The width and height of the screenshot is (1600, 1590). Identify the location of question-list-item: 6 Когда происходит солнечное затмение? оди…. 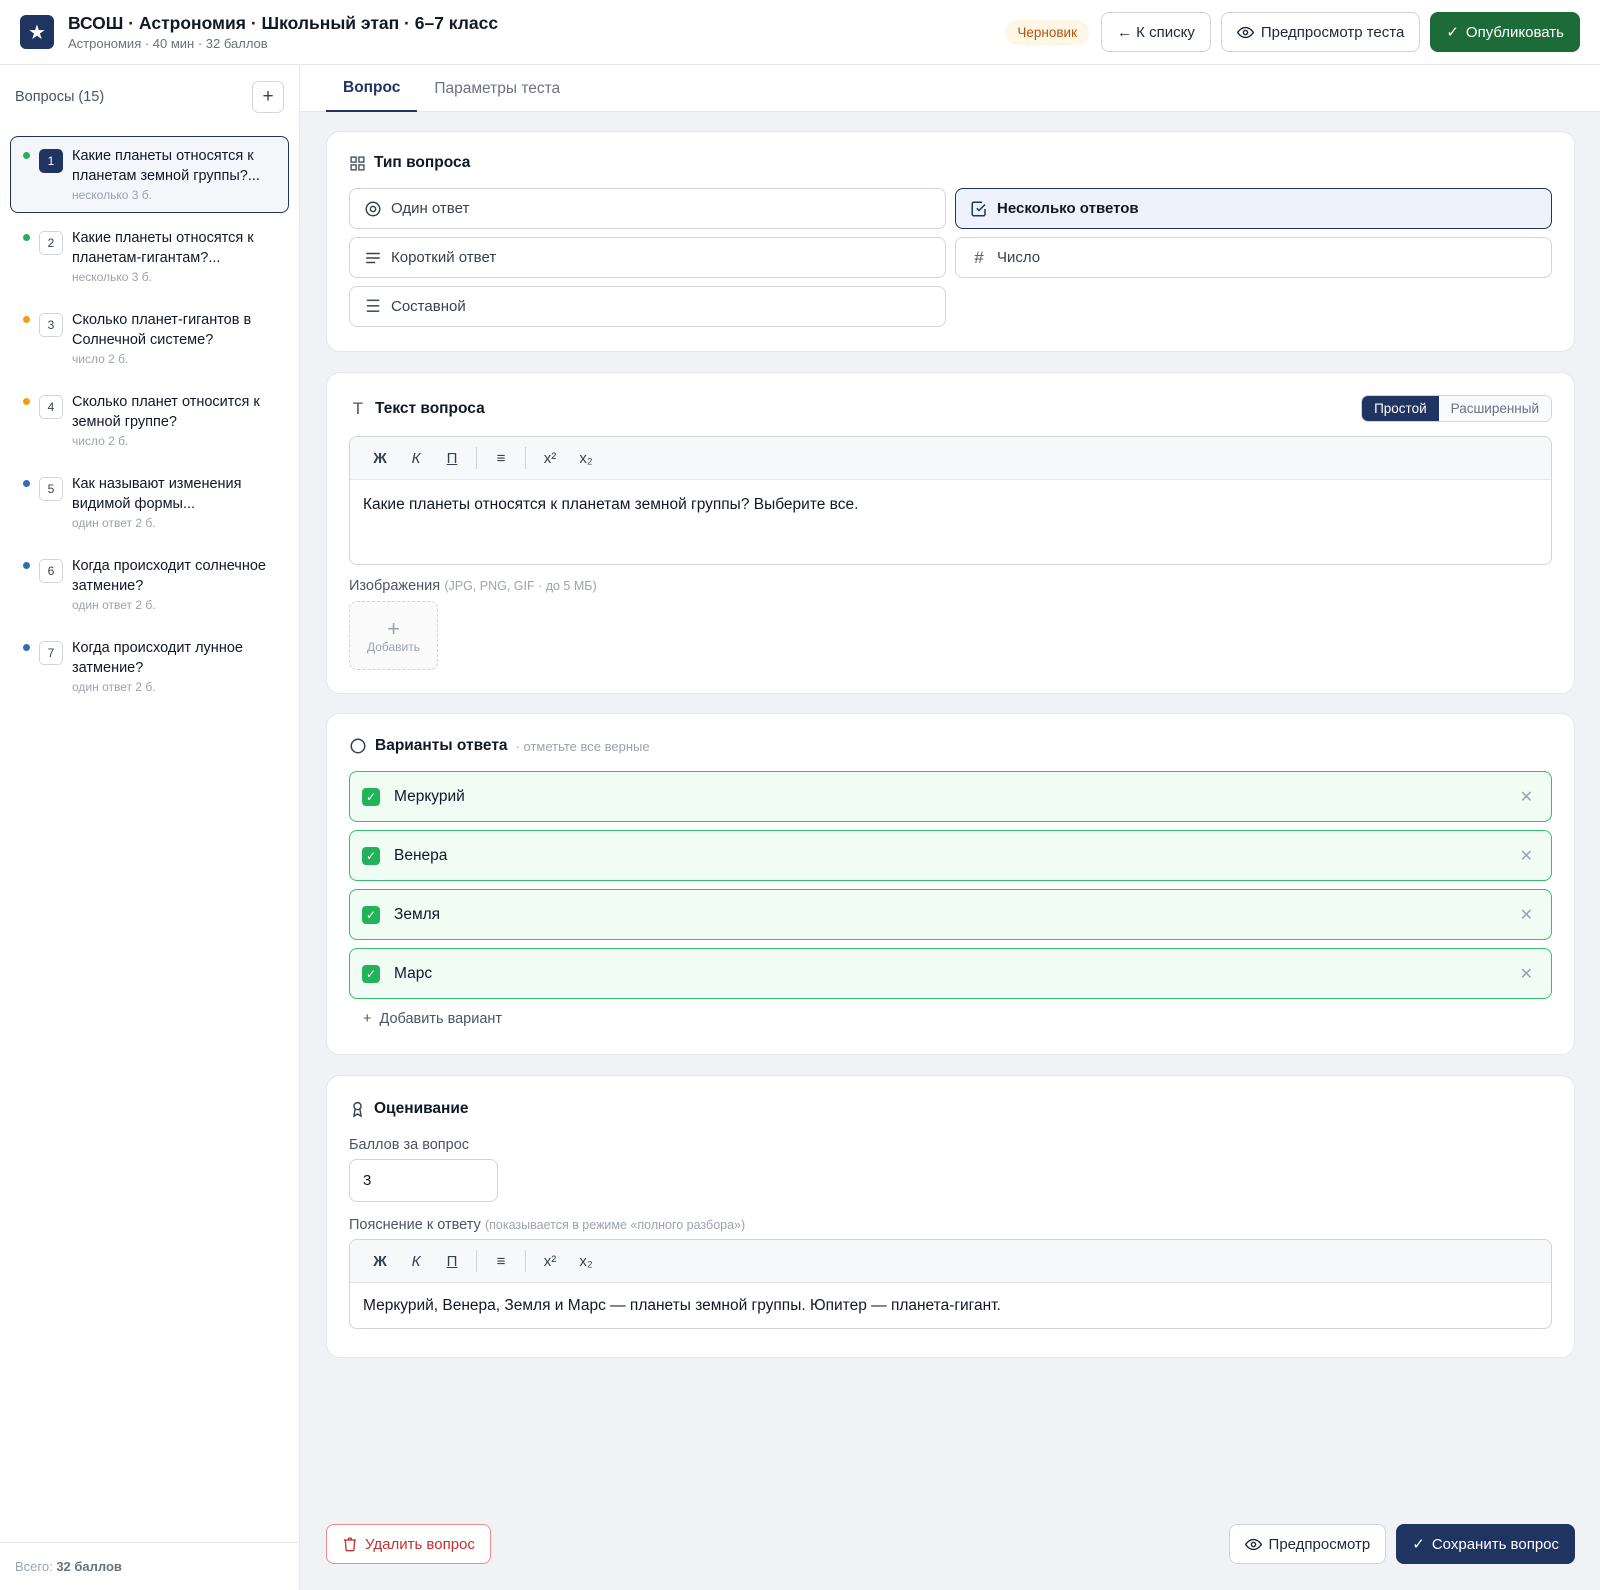
(149, 584).